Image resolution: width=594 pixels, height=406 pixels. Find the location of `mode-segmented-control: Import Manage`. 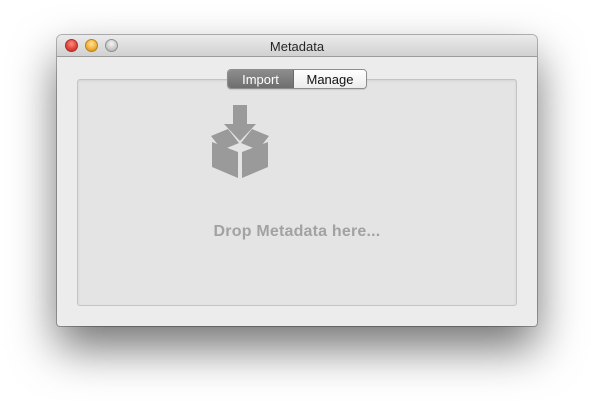

mode-segmented-control: Import Manage is located at coordinates (297, 79).